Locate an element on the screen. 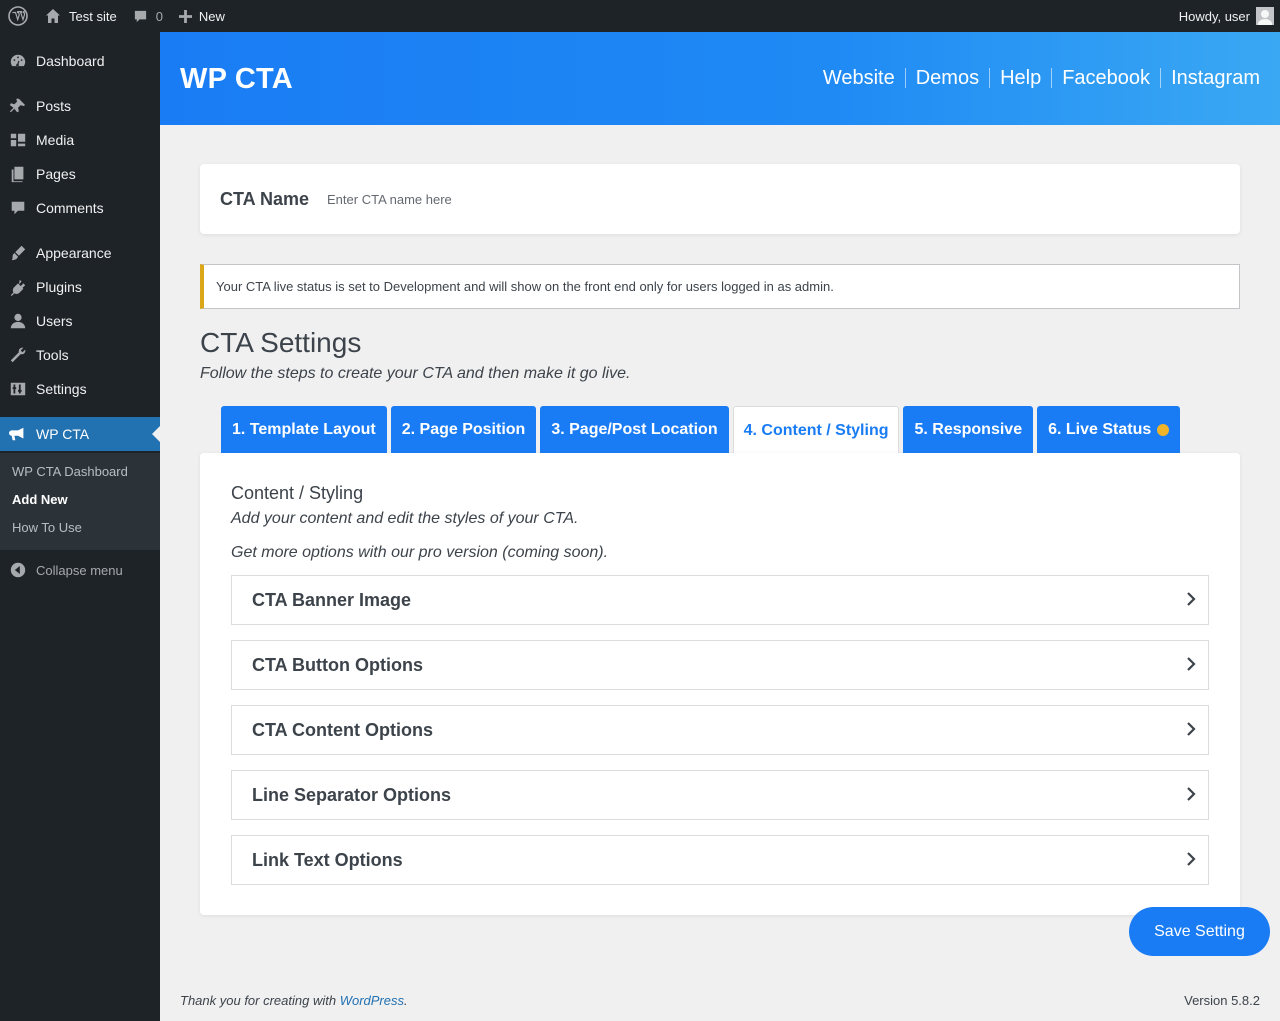 Image resolution: width=1280 pixels, height=1021 pixels. sidebar-item-users: Users is located at coordinates (80, 321).